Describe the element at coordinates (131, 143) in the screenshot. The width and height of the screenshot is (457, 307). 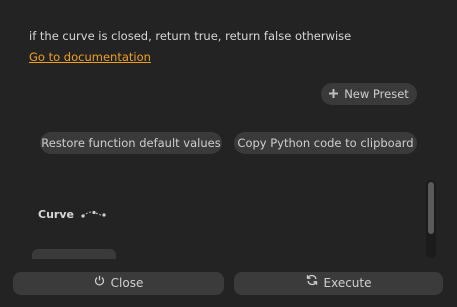
I see `restore-defaults-button: Restore function default values` at that location.